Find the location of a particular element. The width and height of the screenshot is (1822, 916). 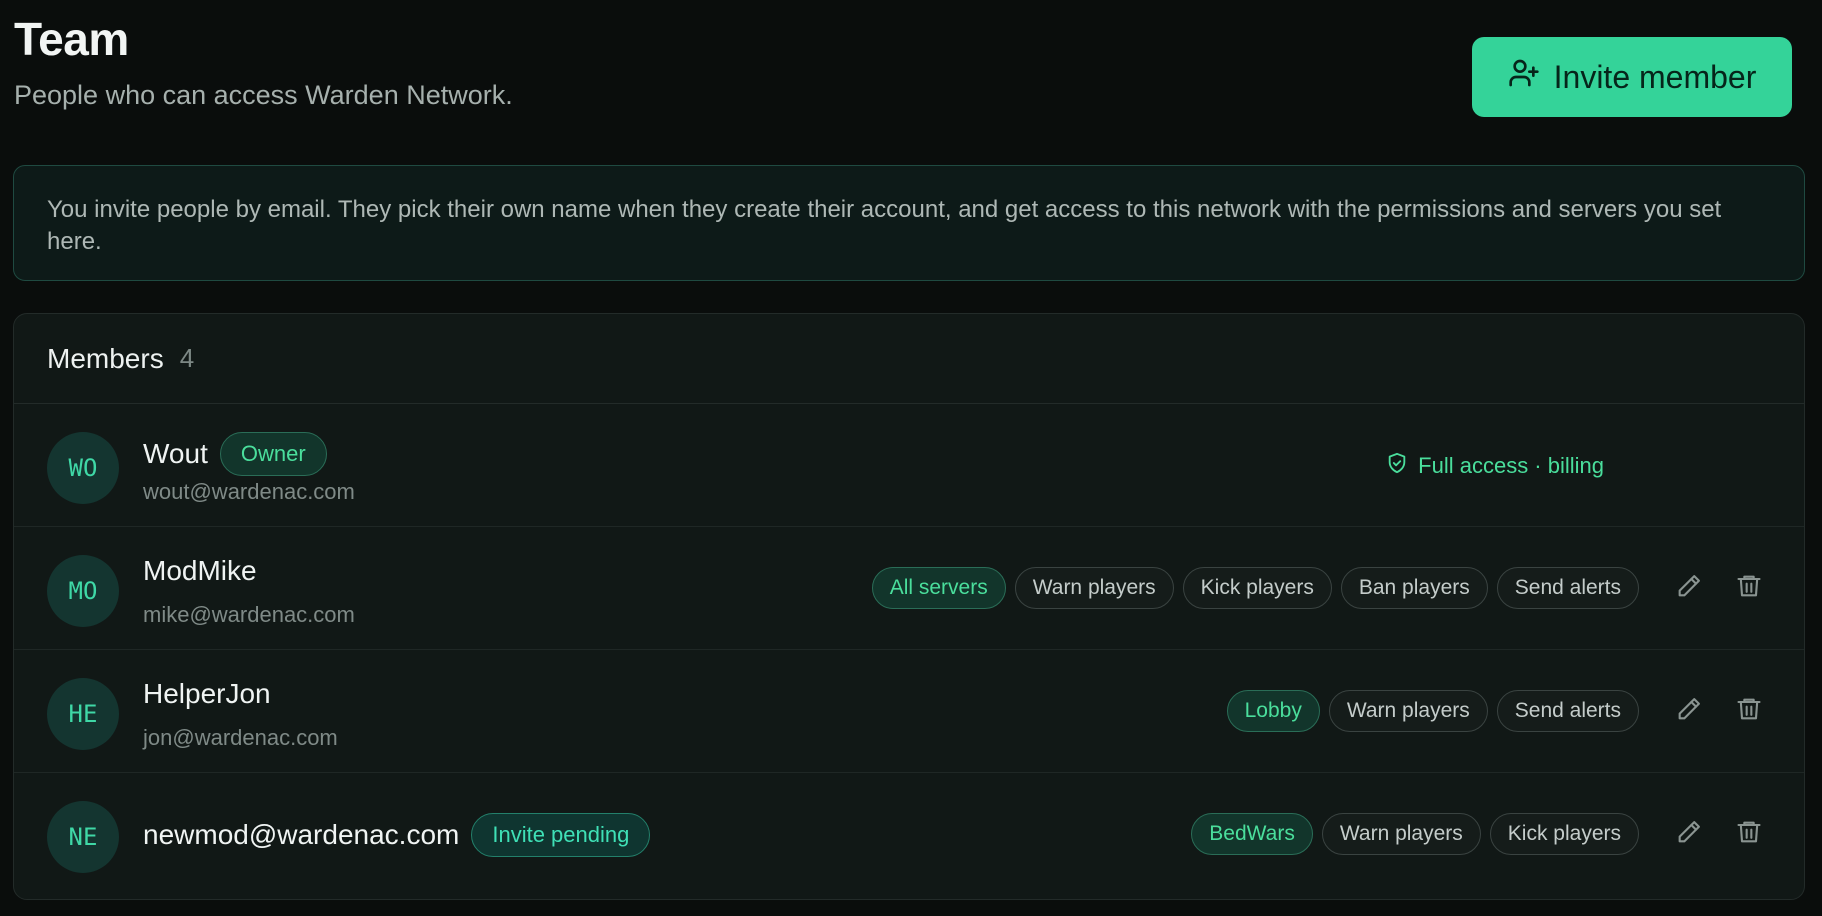

access-summary: Full access · billing is located at coordinates (1495, 465).